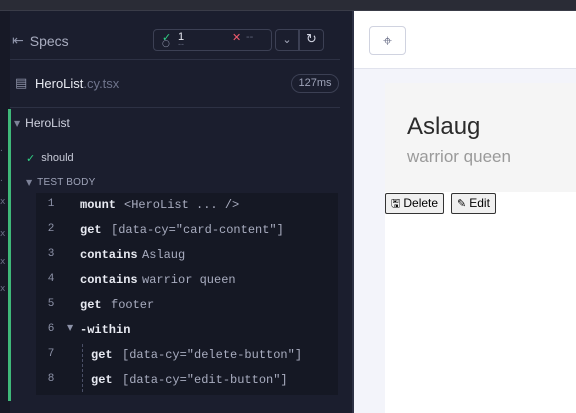 The width and height of the screenshot is (576, 413). I want to click on delete-button: 🖫 Delete, so click(415, 203).